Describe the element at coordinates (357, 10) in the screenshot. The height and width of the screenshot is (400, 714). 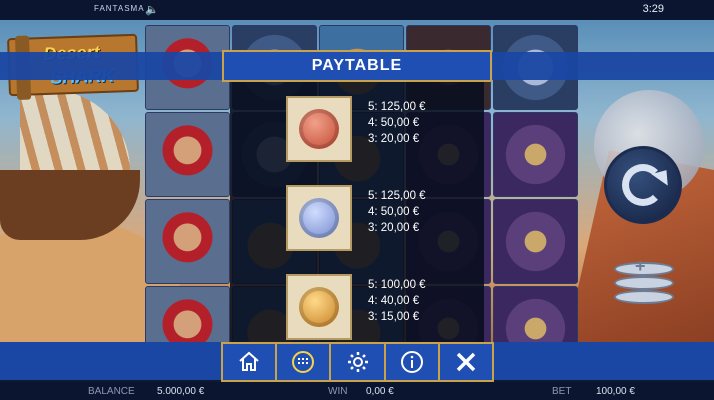
I see `status-bar: FANTASMA 🔈 3:29` at that location.